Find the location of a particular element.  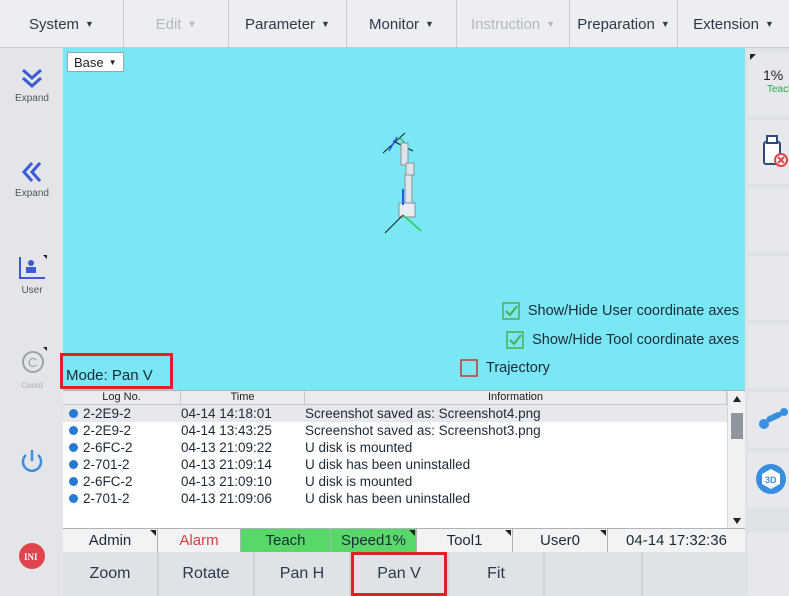

tool-axes-label: Show/Hide Tool coordinate axes is located at coordinates (635, 340).